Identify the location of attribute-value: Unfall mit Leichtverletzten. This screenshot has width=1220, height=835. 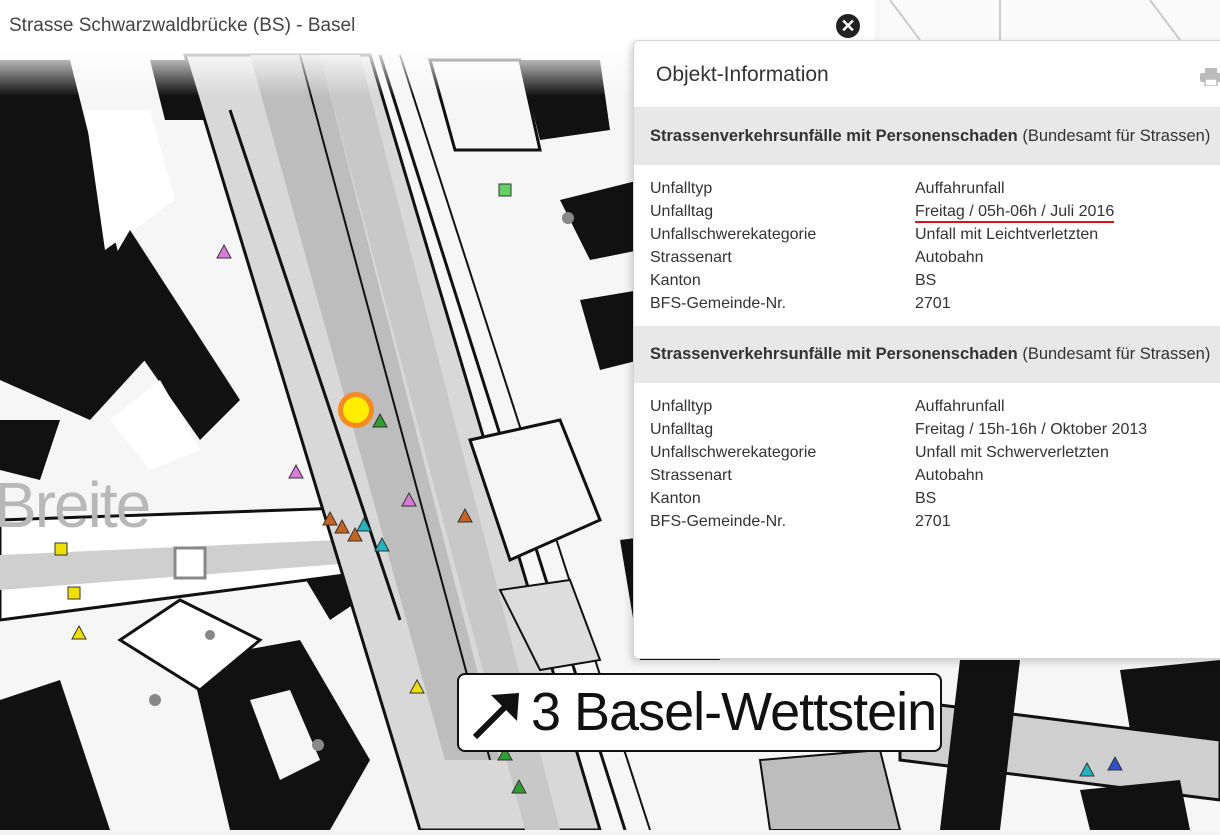
(1007, 234).